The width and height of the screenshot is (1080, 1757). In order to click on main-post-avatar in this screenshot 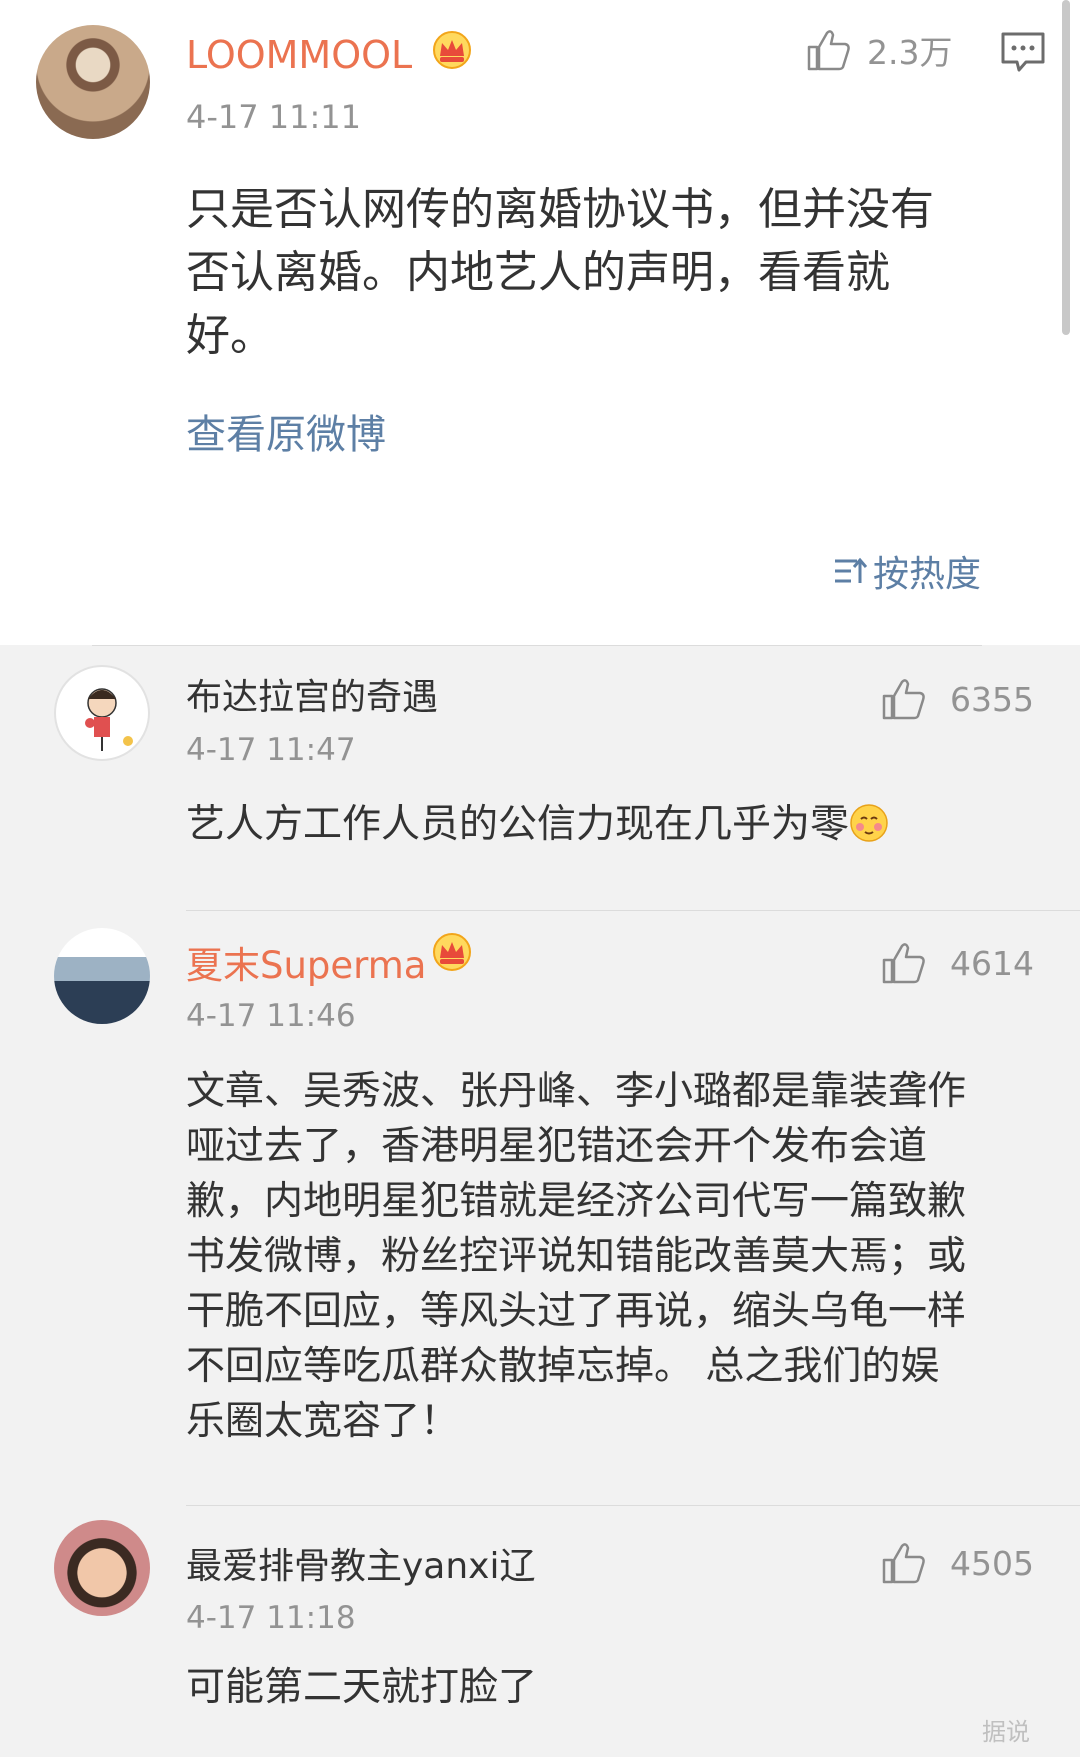, I will do `click(93, 82)`.